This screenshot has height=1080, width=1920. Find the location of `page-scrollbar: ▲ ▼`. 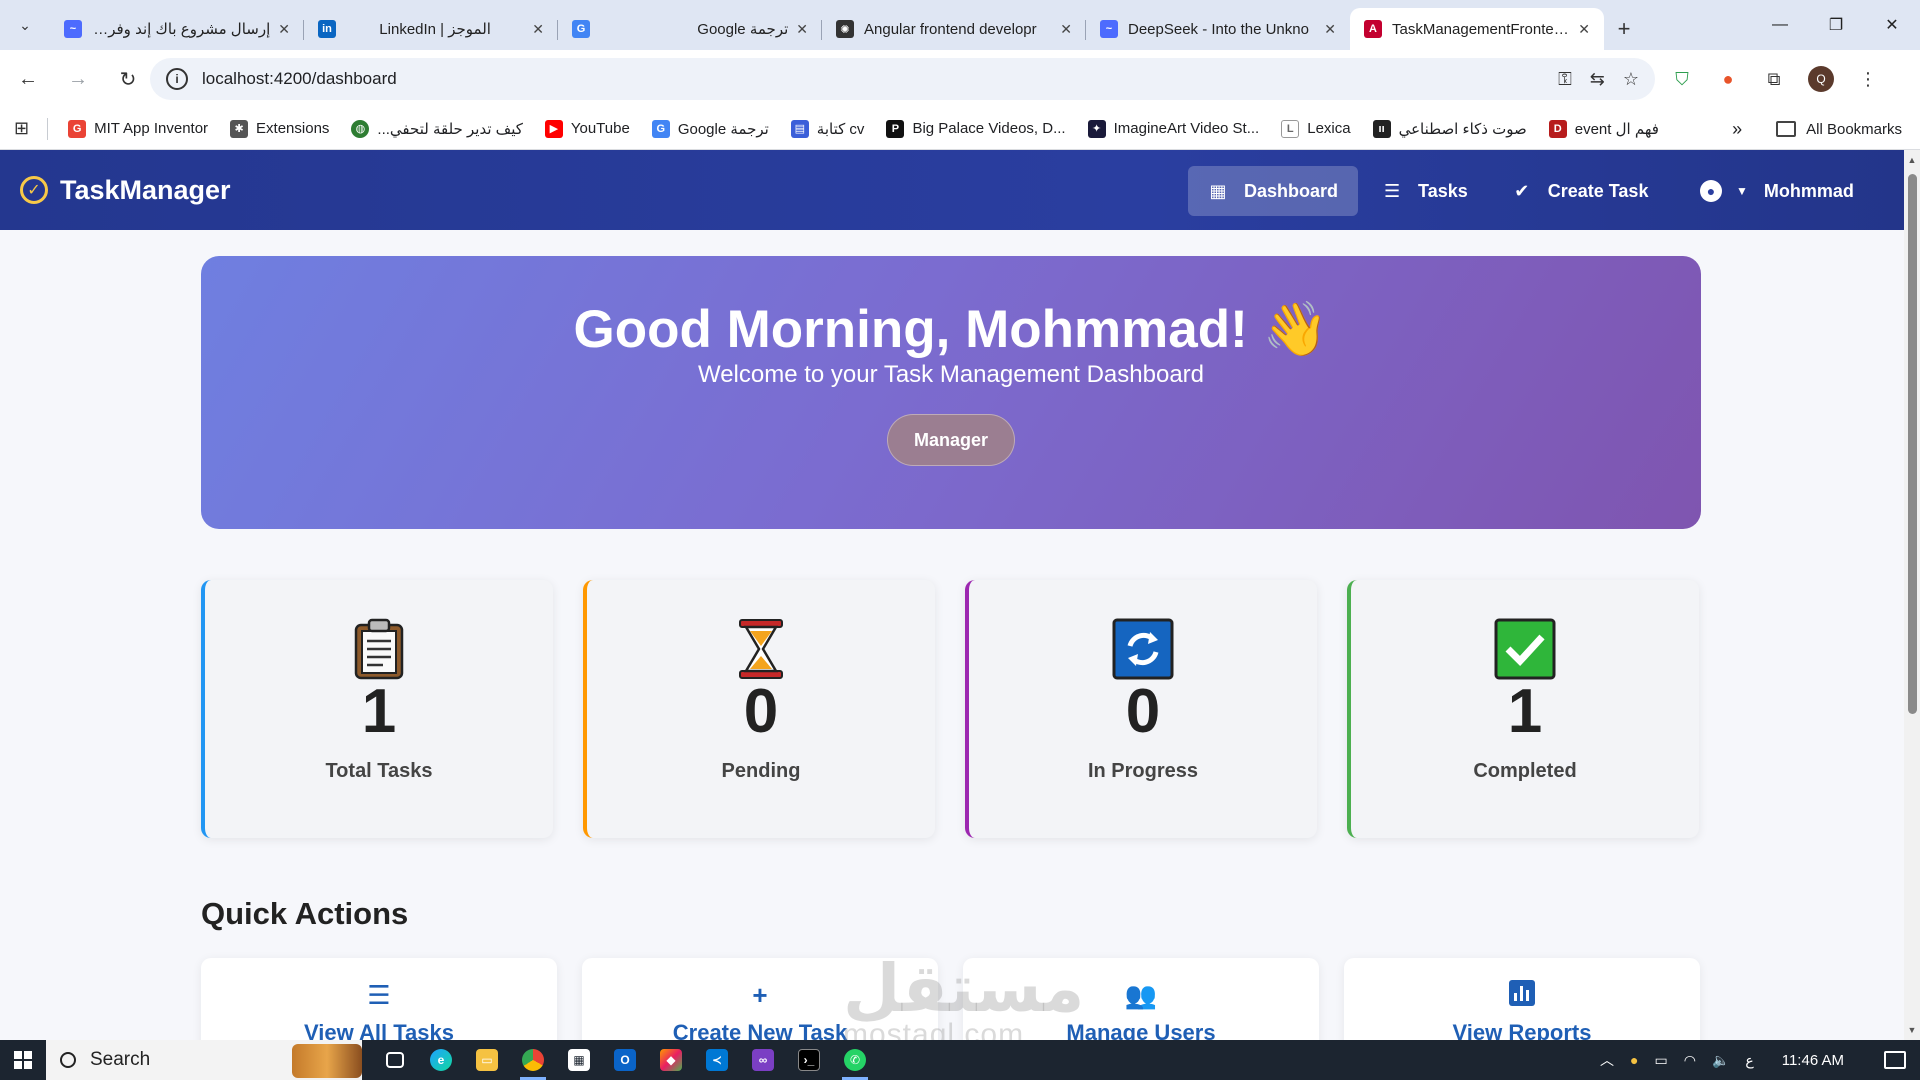

page-scrollbar: ▲ ▼ is located at coordinates (1912, 595).